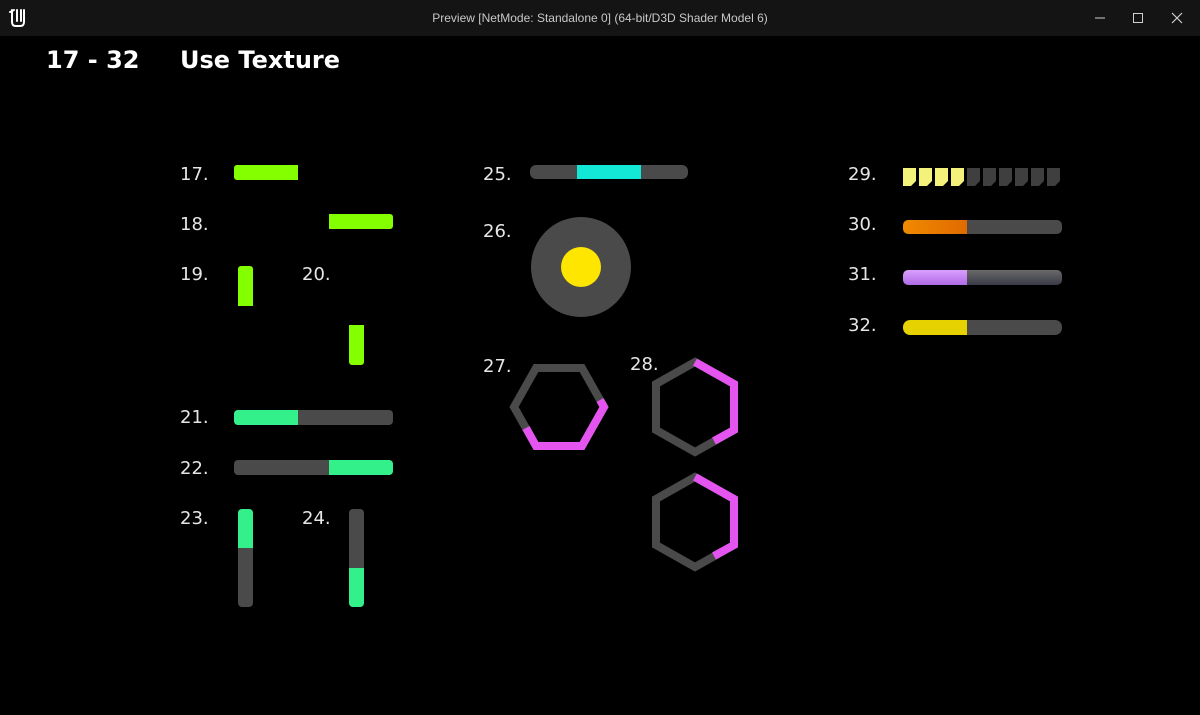  Describe the element at coordinates (194, 468) in the screenshot. I see `label-22: 22.` at that location.